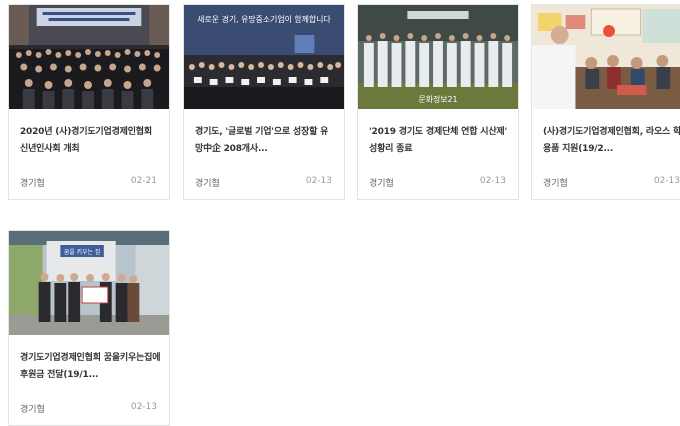  What do you see at coordinates (82, 252) in the screenshot?
I see `sign-text: 꿈을 키우는 집` at bounding box center [82, 252].